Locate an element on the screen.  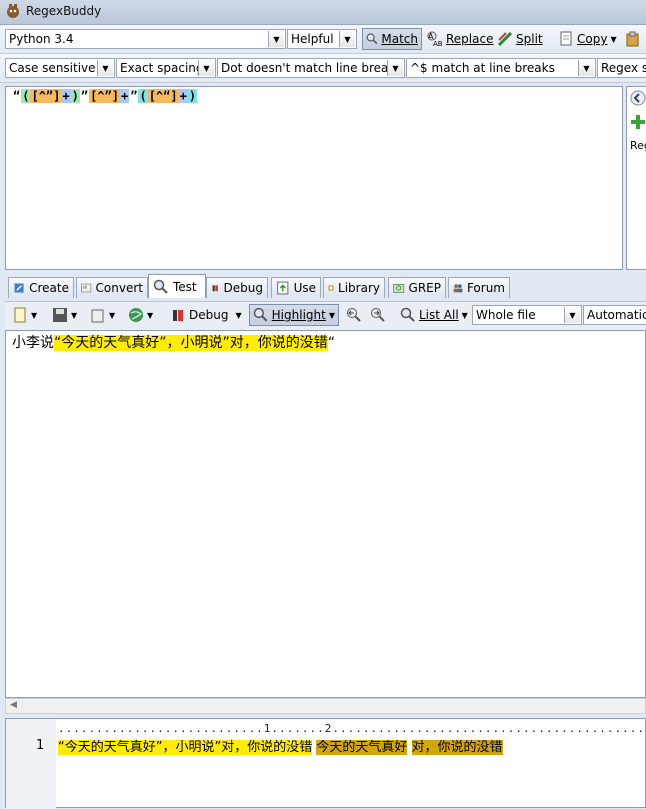
tab-label: Debug is located at coordinates (243, 288).